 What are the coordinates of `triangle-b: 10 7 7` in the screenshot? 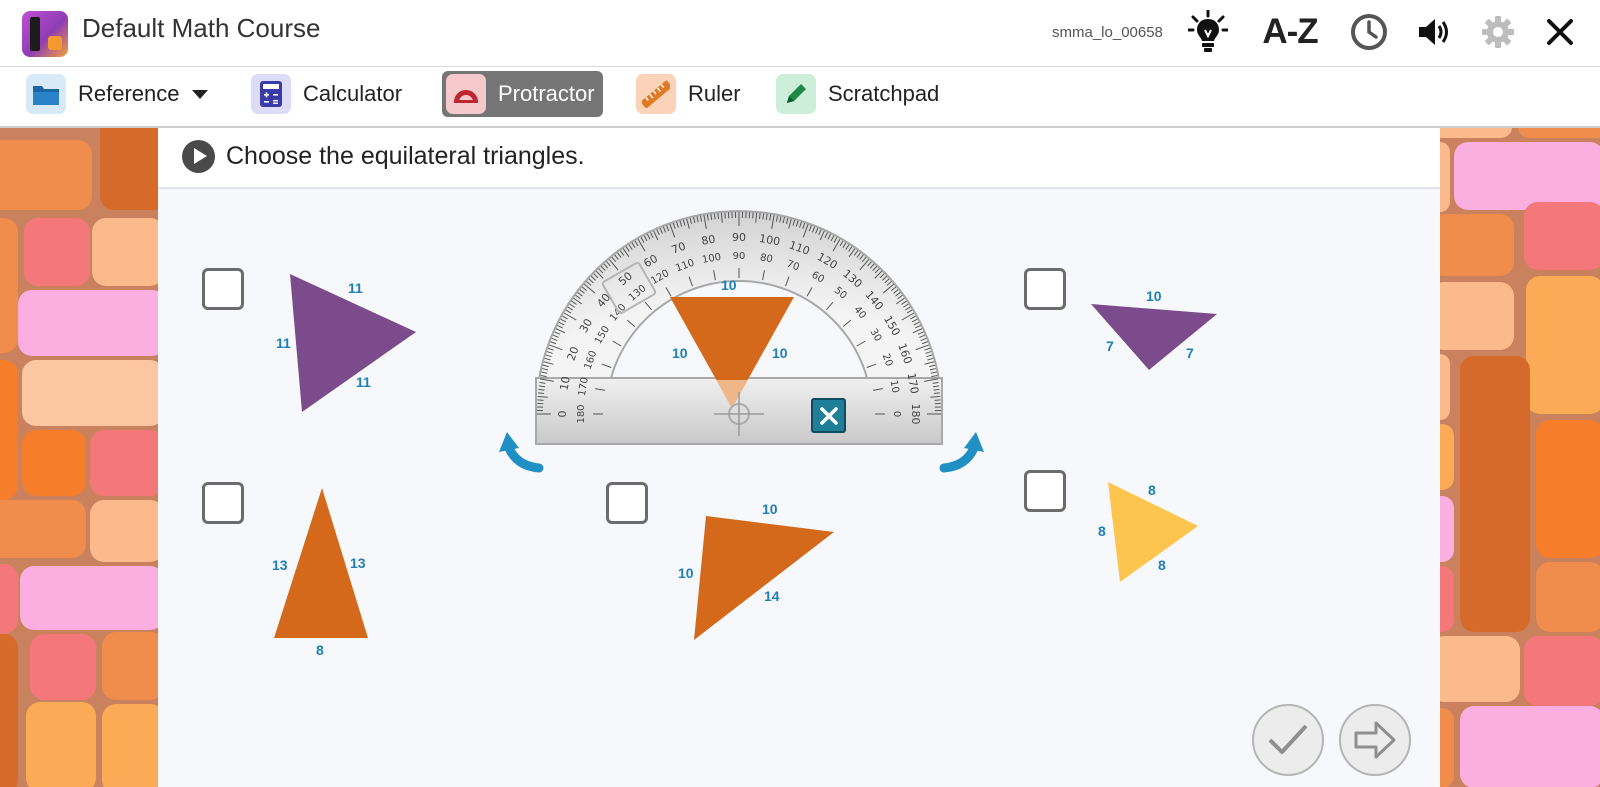 It's located at (1160, 334).